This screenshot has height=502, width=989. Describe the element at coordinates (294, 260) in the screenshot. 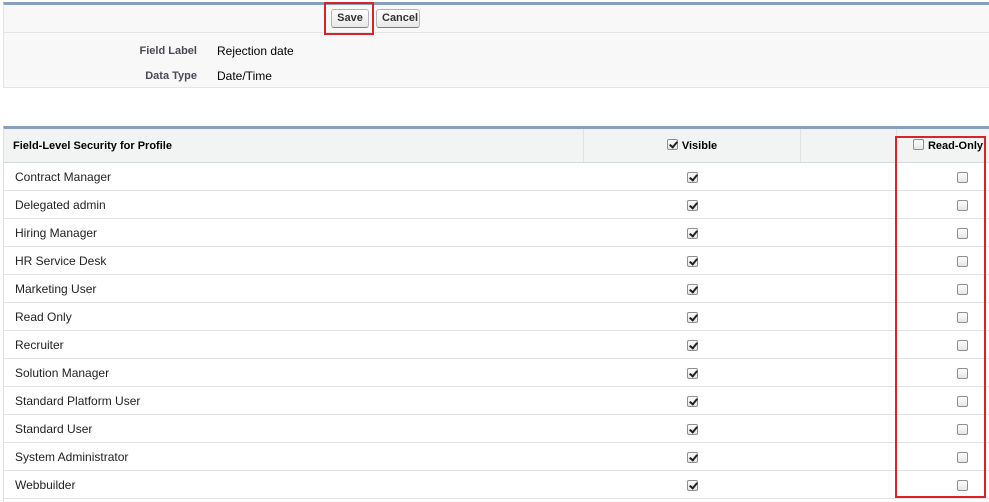

I see `profile-name: HR Service Desk` at that location.